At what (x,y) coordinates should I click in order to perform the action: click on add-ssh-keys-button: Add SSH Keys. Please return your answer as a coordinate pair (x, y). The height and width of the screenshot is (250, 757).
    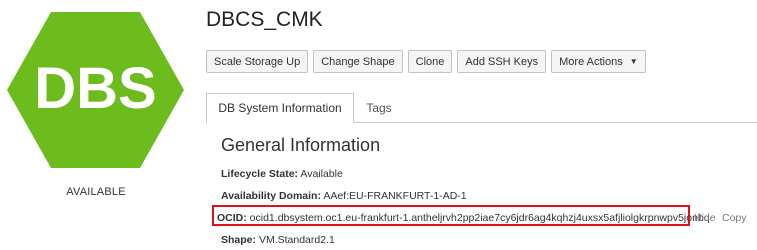
    Looking at the image, I should click on (502, 61).